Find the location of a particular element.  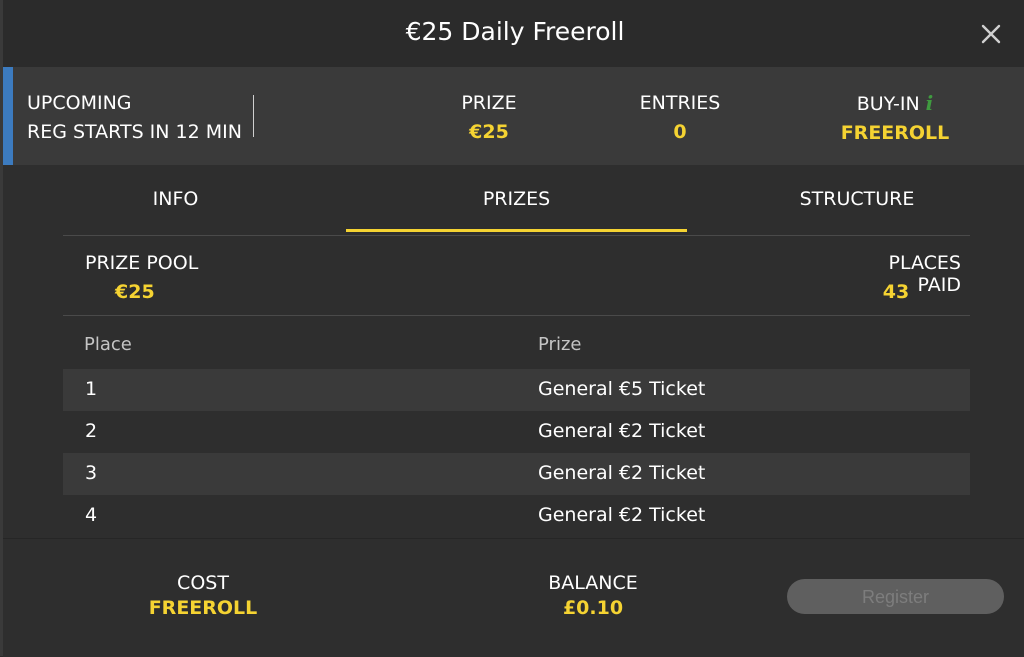

title-bar: €25 Daily Freeroll is located at coordinates (513, 33).